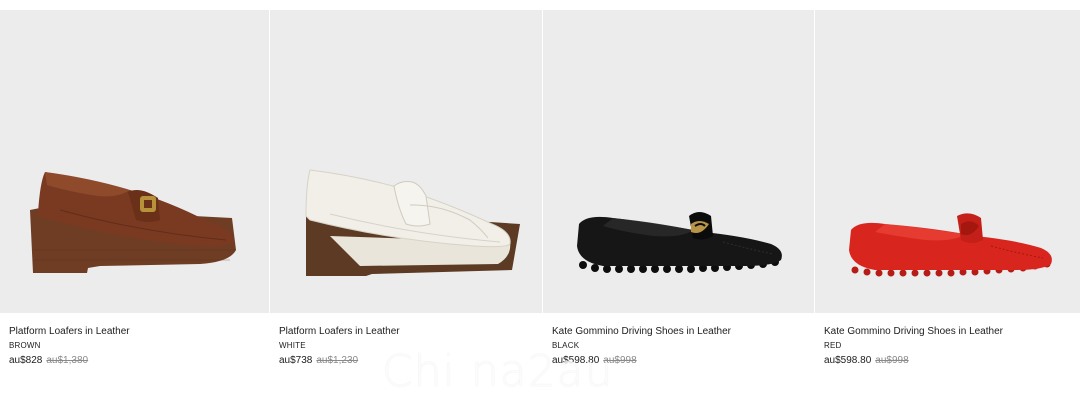 The width and height of the screenshot is (1080, 418). What do you see at coordinates (337, 360) in the screenshot?
I see `original-price: au$1,230` at bounding box center [337, 360].